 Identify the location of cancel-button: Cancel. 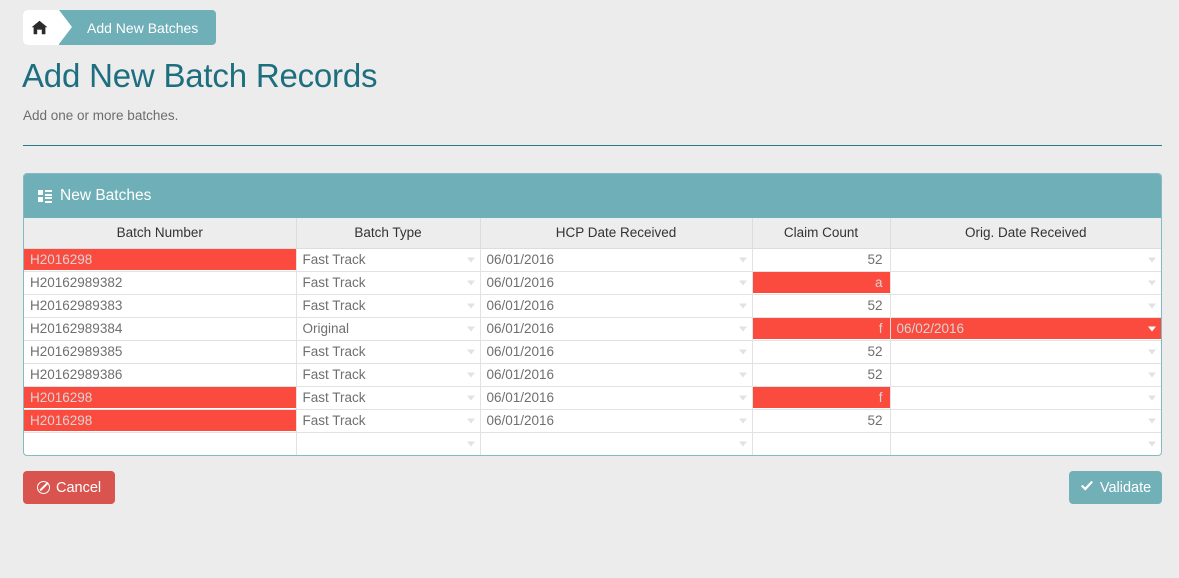
(69, 487).